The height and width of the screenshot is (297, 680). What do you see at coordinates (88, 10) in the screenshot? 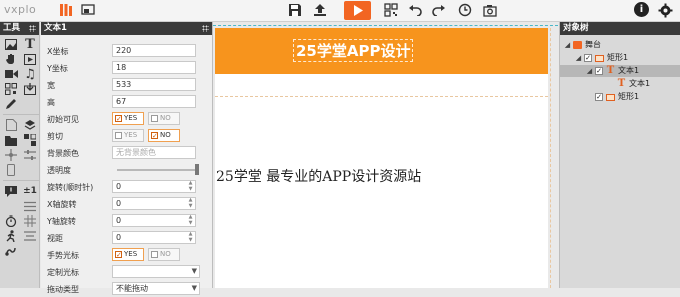
I see `preview-window-icon` at bounding box center [88, 10].